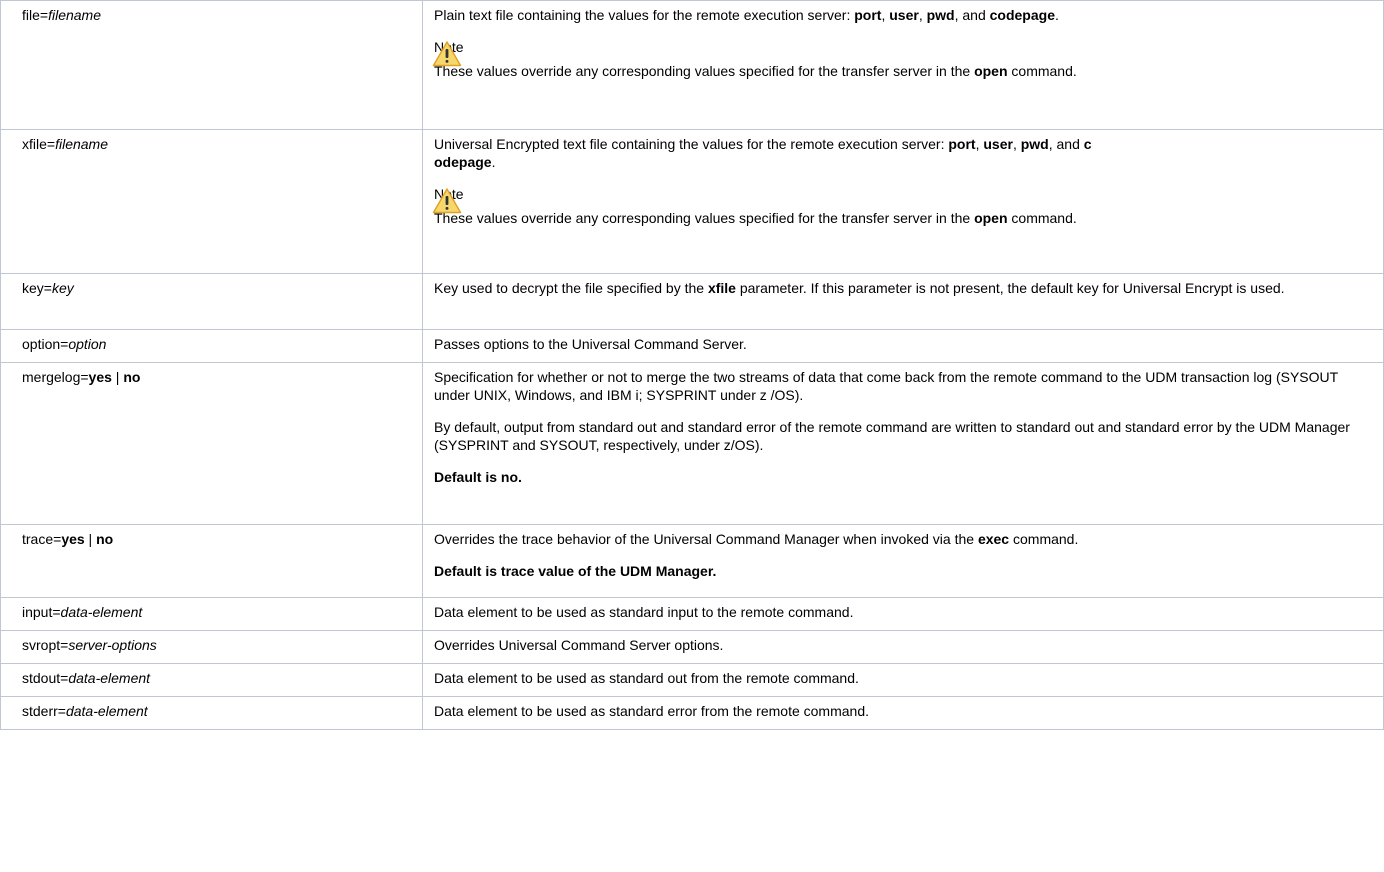  What do you see at coordinates (211, 713) in the screenshot?
I see `parameter-cell: stderr=data-element` at bounding box center [211, 713].